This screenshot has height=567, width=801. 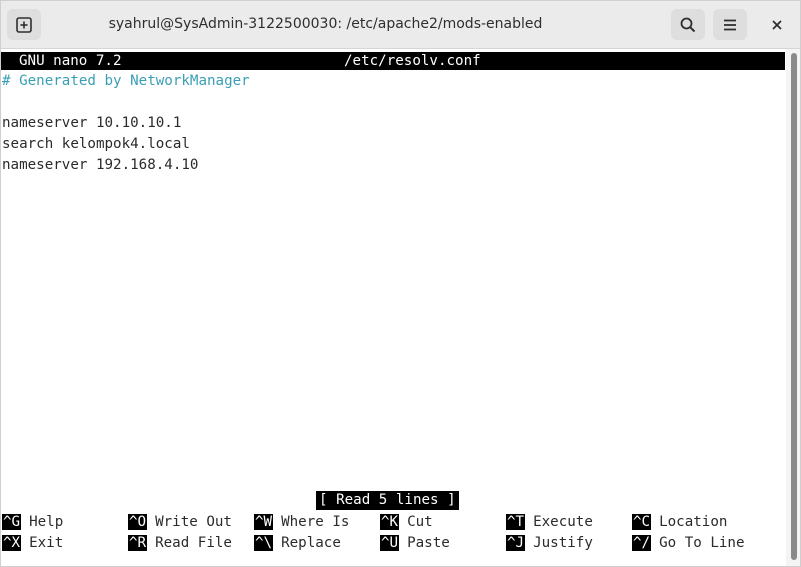 What do you see at coordinates (702, 543) in the screenshot?
I see `shortcut-label: Go To Line` at bounding box center [702, 543].